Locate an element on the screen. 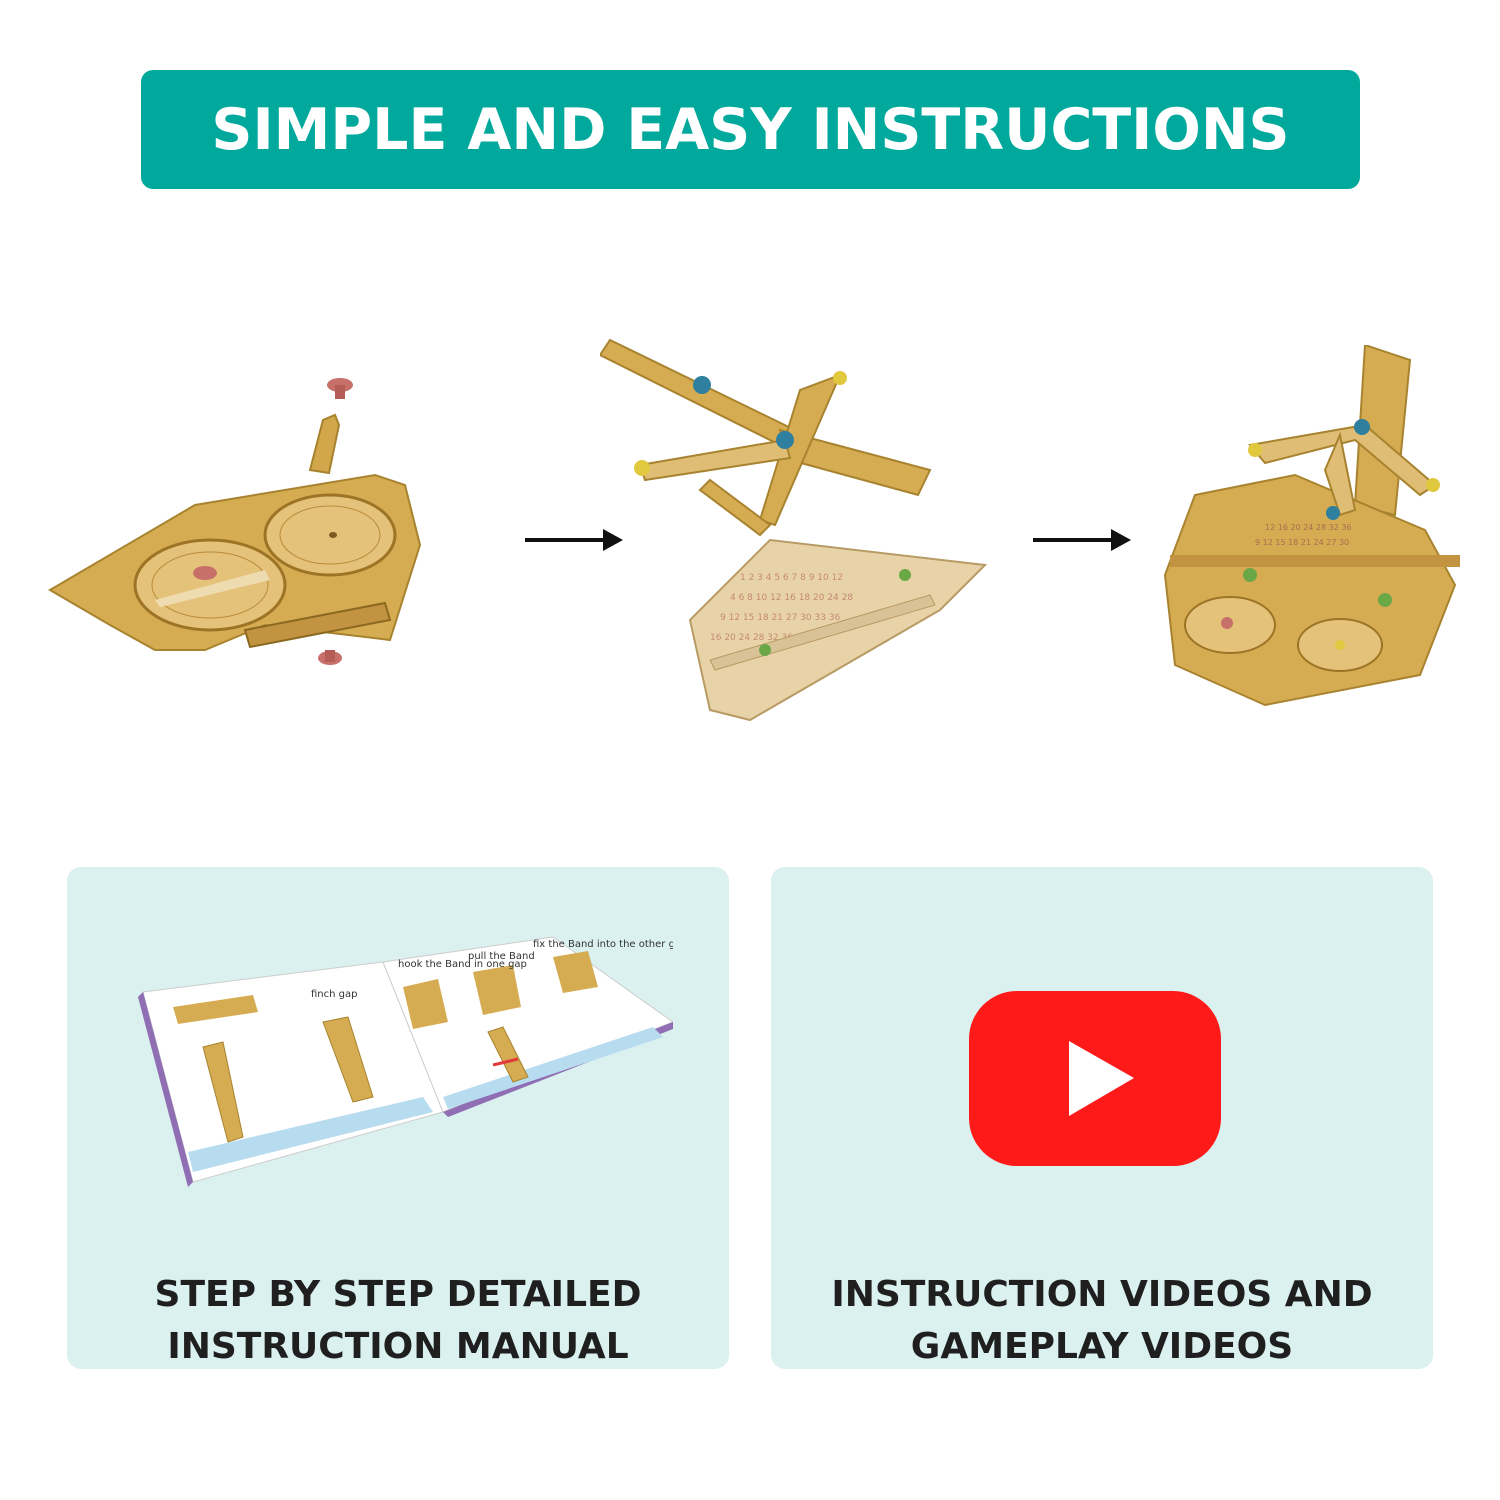  svg-text: 1 2 3 4 5 6 7 8 9 10 12 is located at coordinates (791, 578).